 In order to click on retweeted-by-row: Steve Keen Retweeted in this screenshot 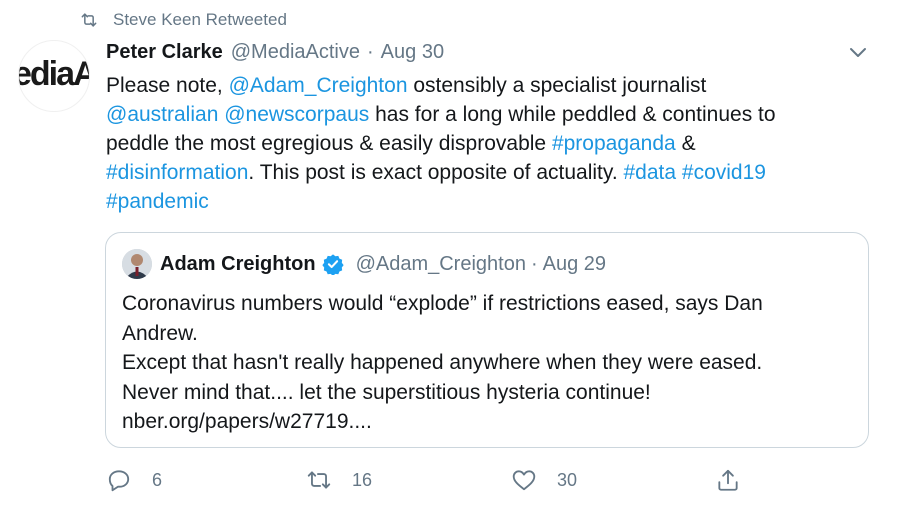, I will do `click(183, 20)`.